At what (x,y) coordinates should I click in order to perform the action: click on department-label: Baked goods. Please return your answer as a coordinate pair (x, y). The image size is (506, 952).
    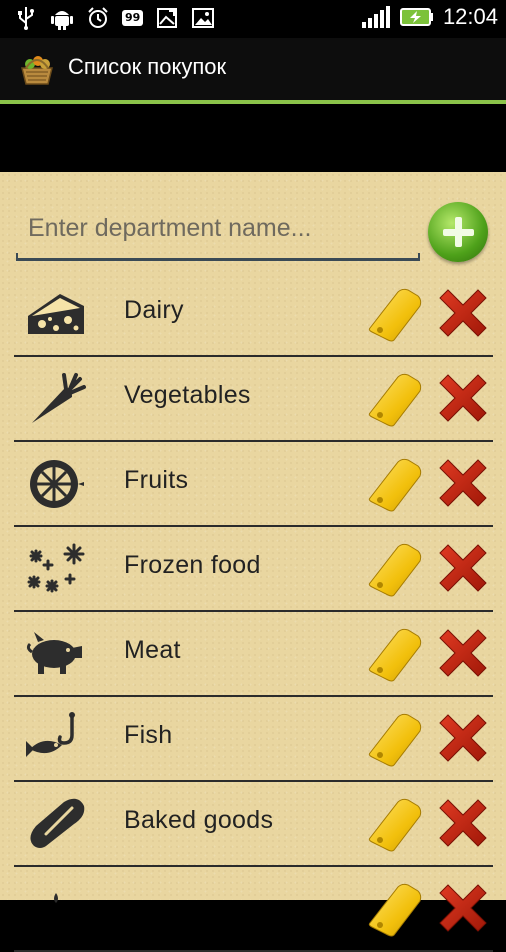
    Looking at the image, I should click on (199, 820).